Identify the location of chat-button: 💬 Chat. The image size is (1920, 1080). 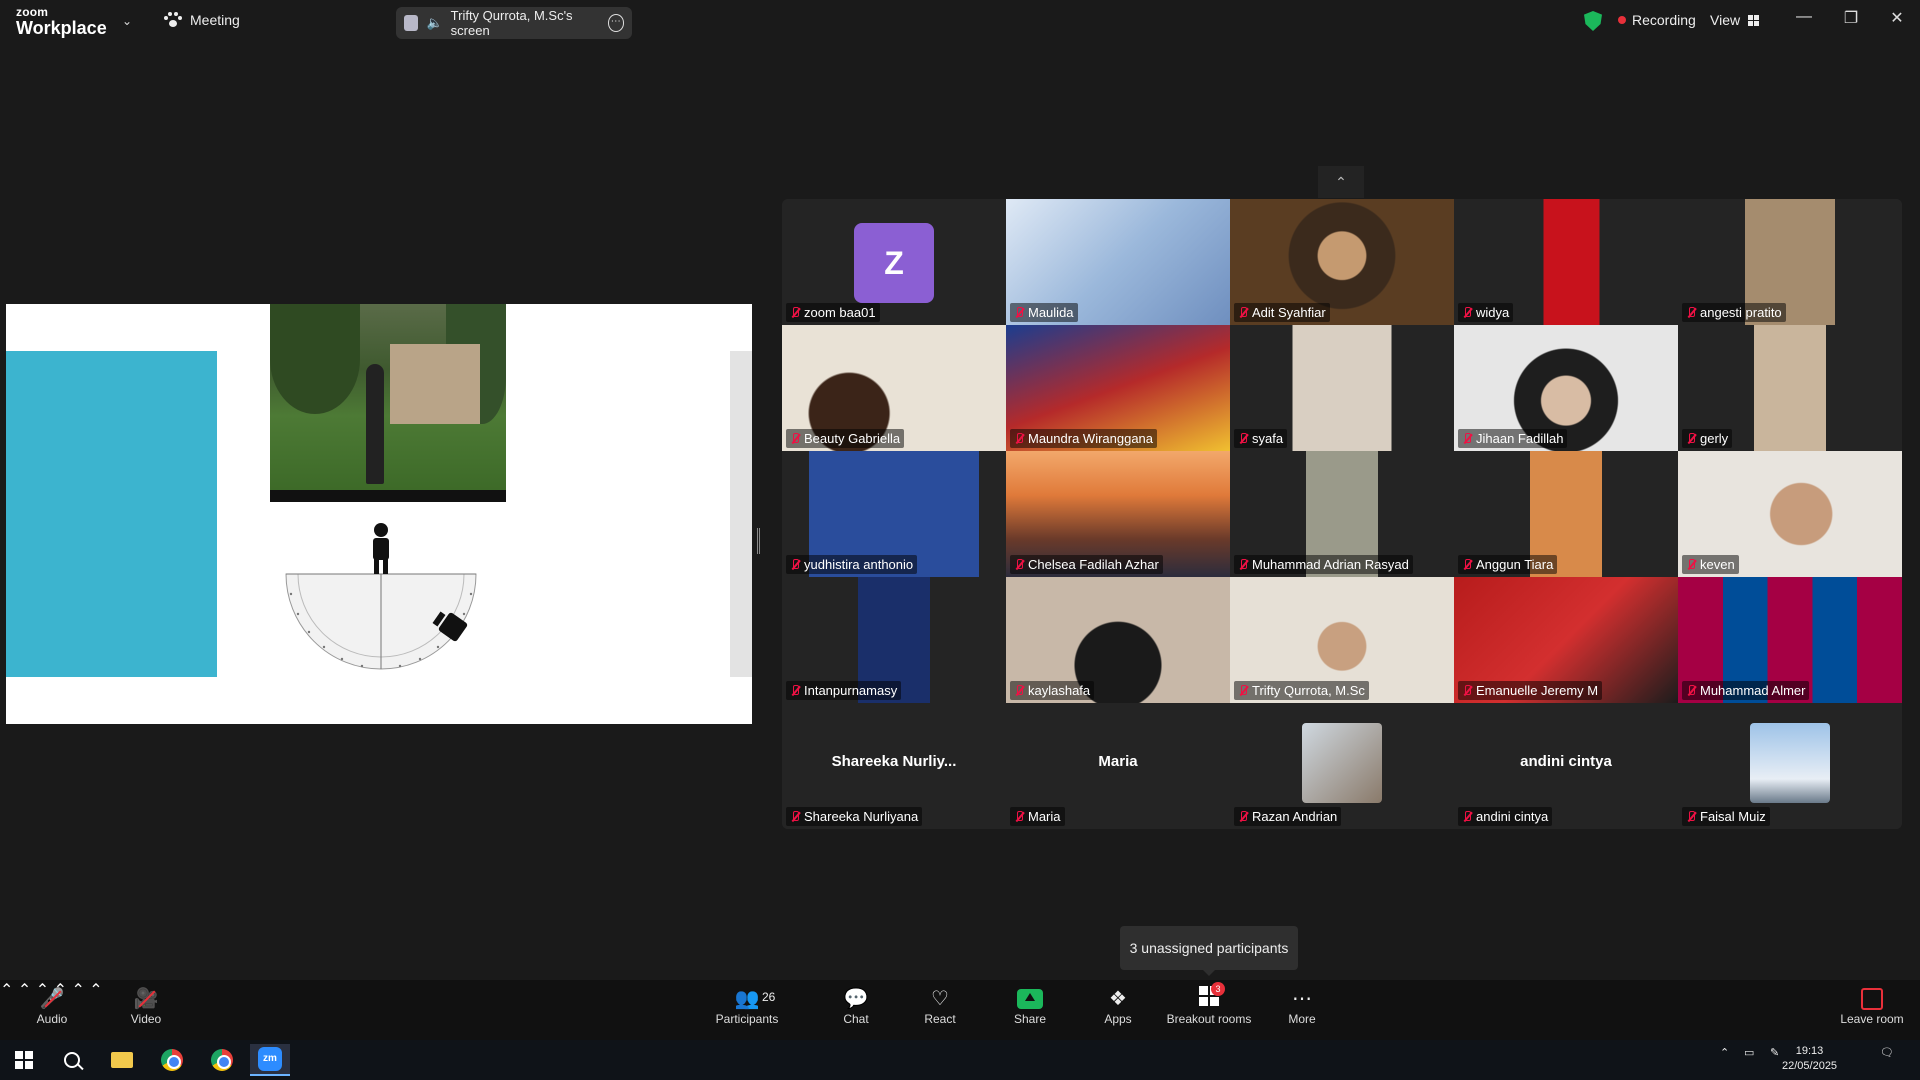
(856, 1006).